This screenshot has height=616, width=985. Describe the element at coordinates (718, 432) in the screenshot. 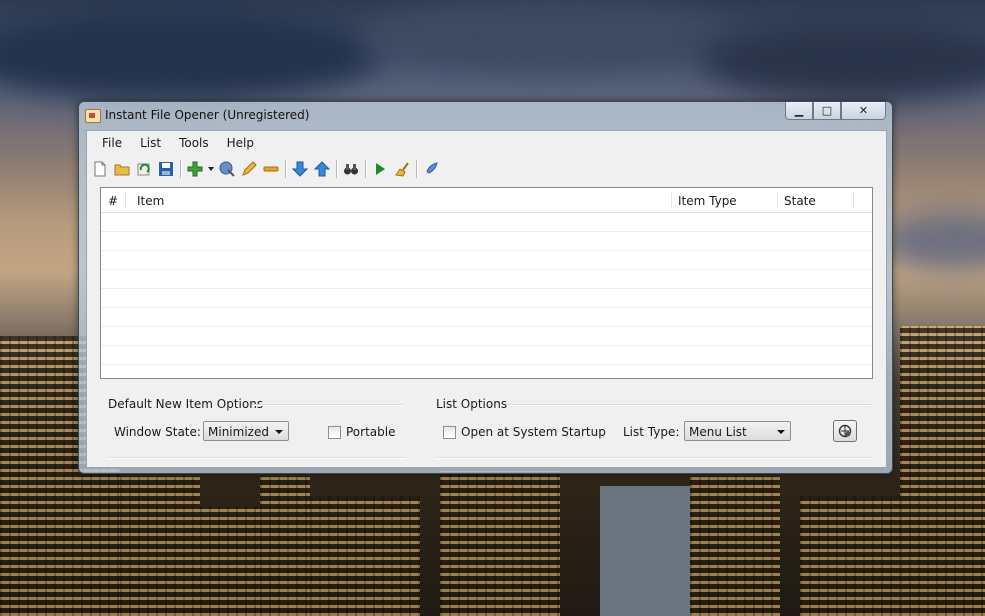

I see `list-type-value: Menu List` at that location.